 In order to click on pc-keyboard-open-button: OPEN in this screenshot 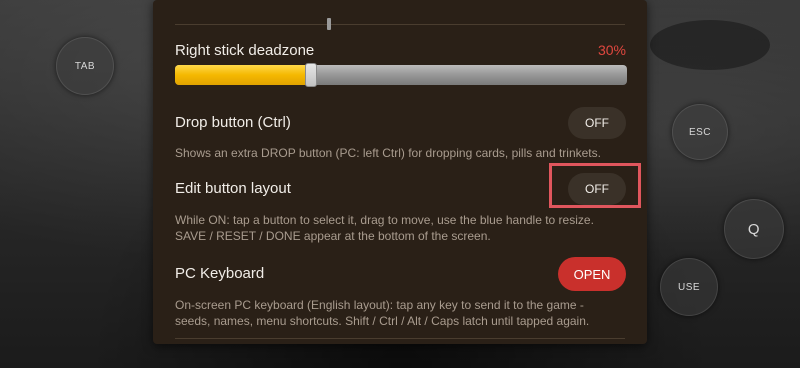, I will do `click(592, 274)`.